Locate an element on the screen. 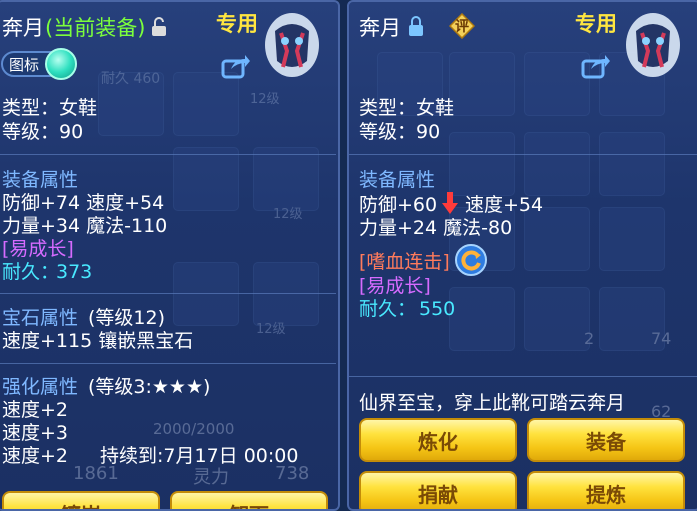  refine-button: 炼化 is located at coordinates (438, 440).